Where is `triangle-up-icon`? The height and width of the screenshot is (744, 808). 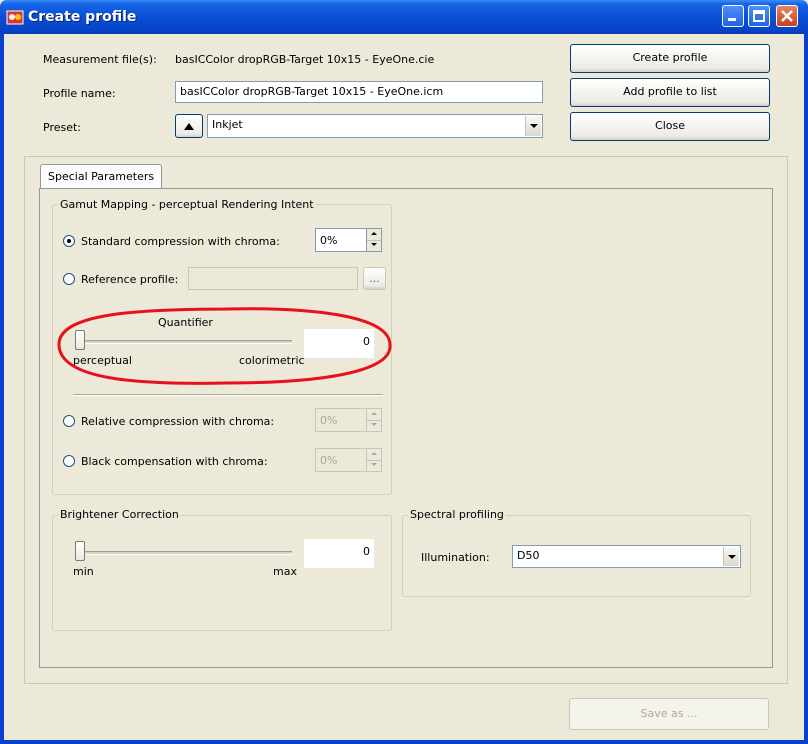 triangle-up-icon is located at coordinates (189, 126).